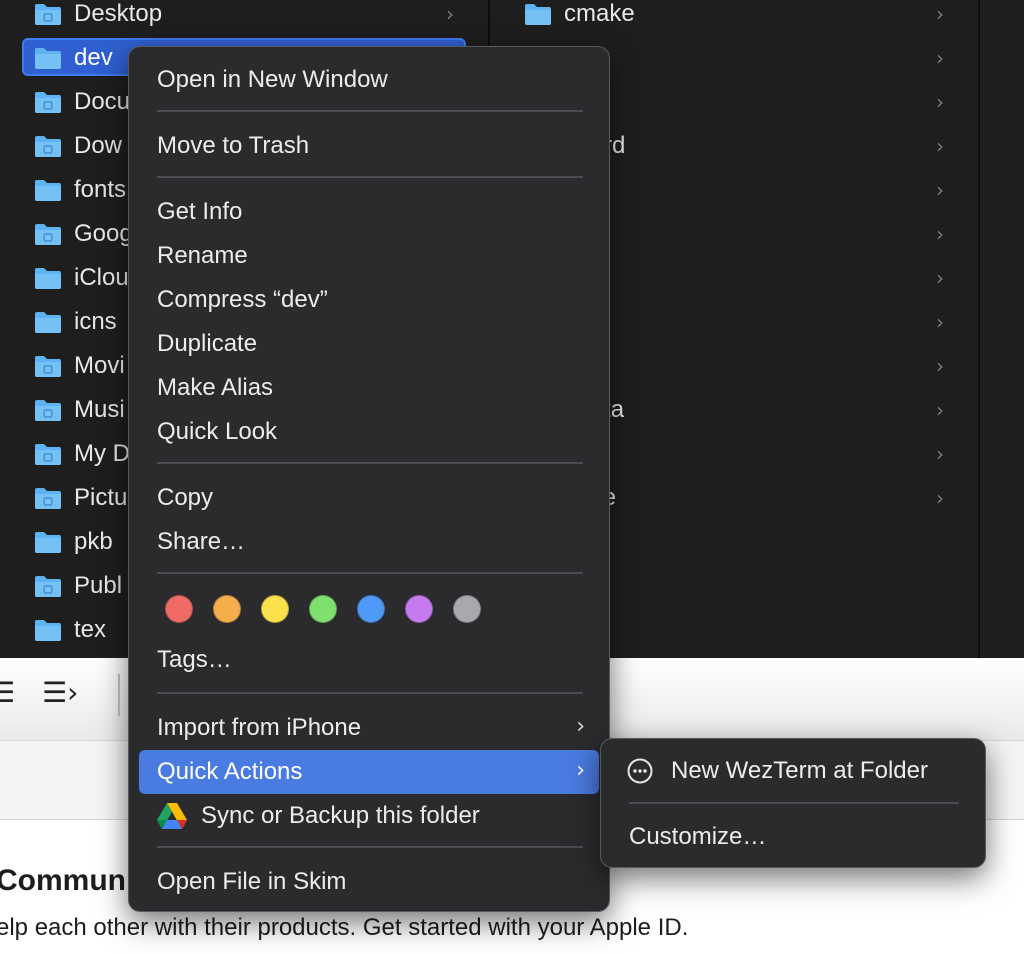 This screenshot has width=1024, height=954. Describe the element at coordinates (185, 497) in the screenshot. I see `menu-item-label: Copy` at that location.